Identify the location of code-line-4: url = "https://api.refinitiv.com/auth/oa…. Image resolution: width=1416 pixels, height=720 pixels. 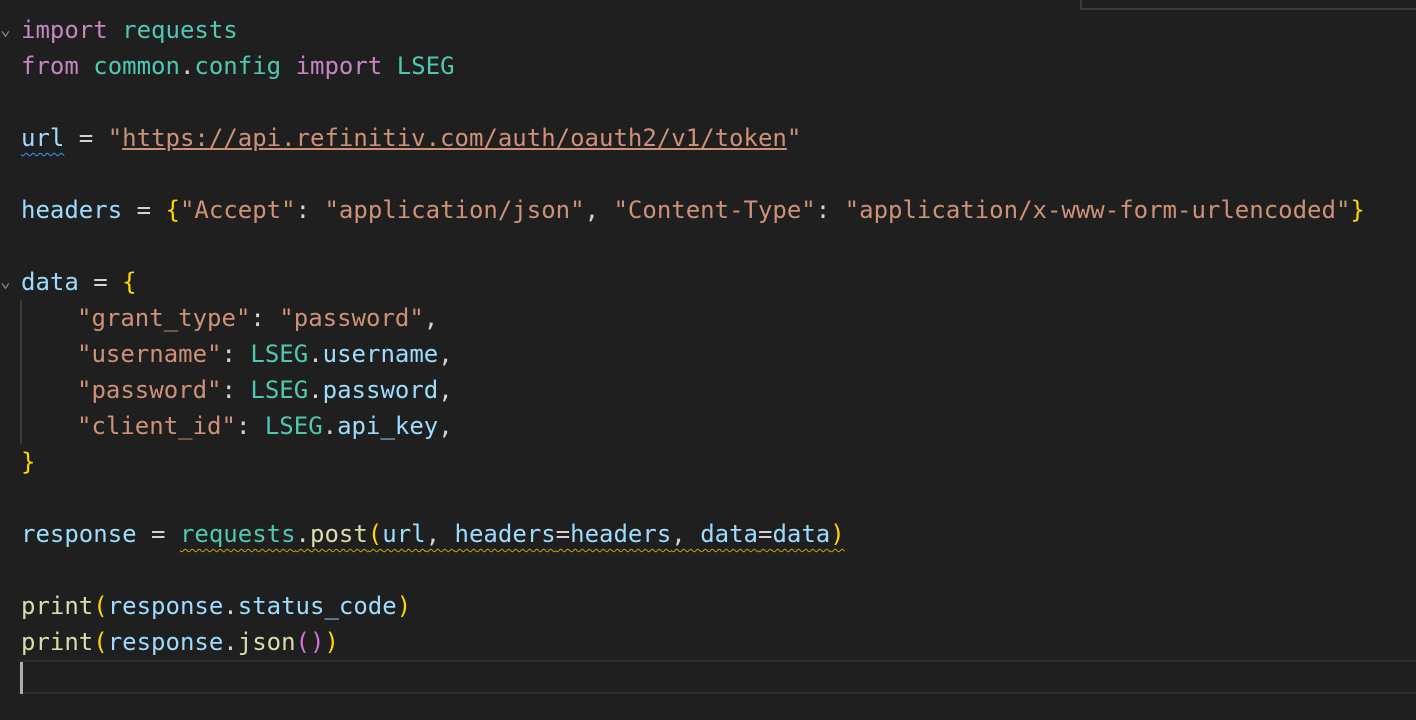
(411, 138).